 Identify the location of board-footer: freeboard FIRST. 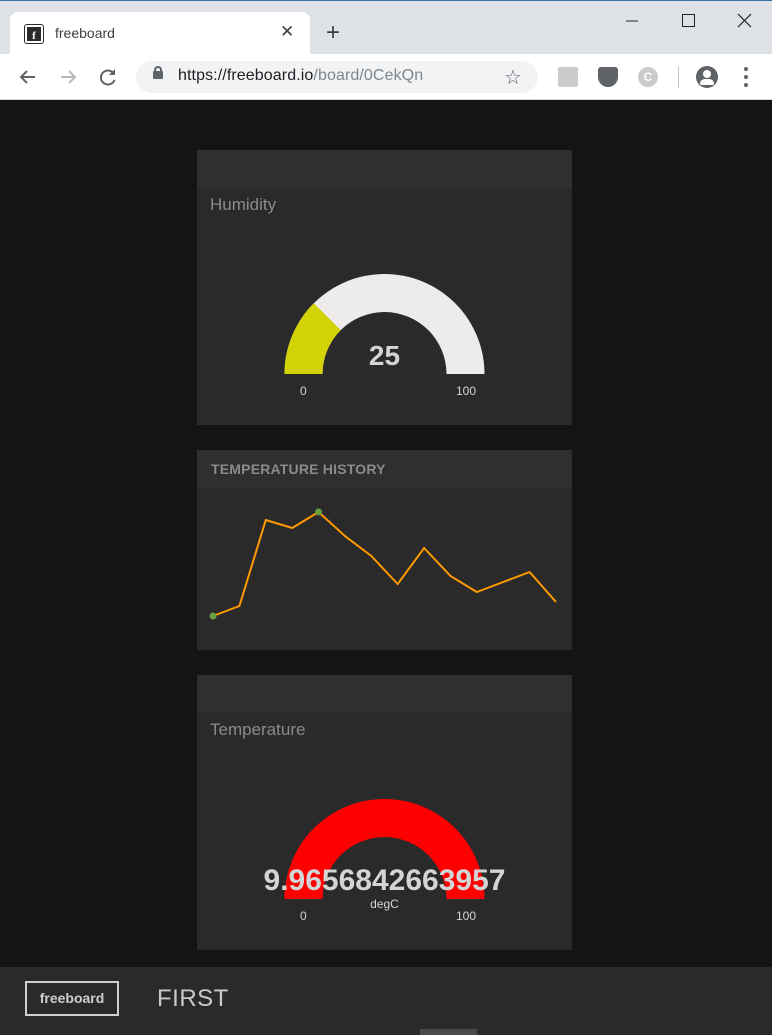
(386, 1001).